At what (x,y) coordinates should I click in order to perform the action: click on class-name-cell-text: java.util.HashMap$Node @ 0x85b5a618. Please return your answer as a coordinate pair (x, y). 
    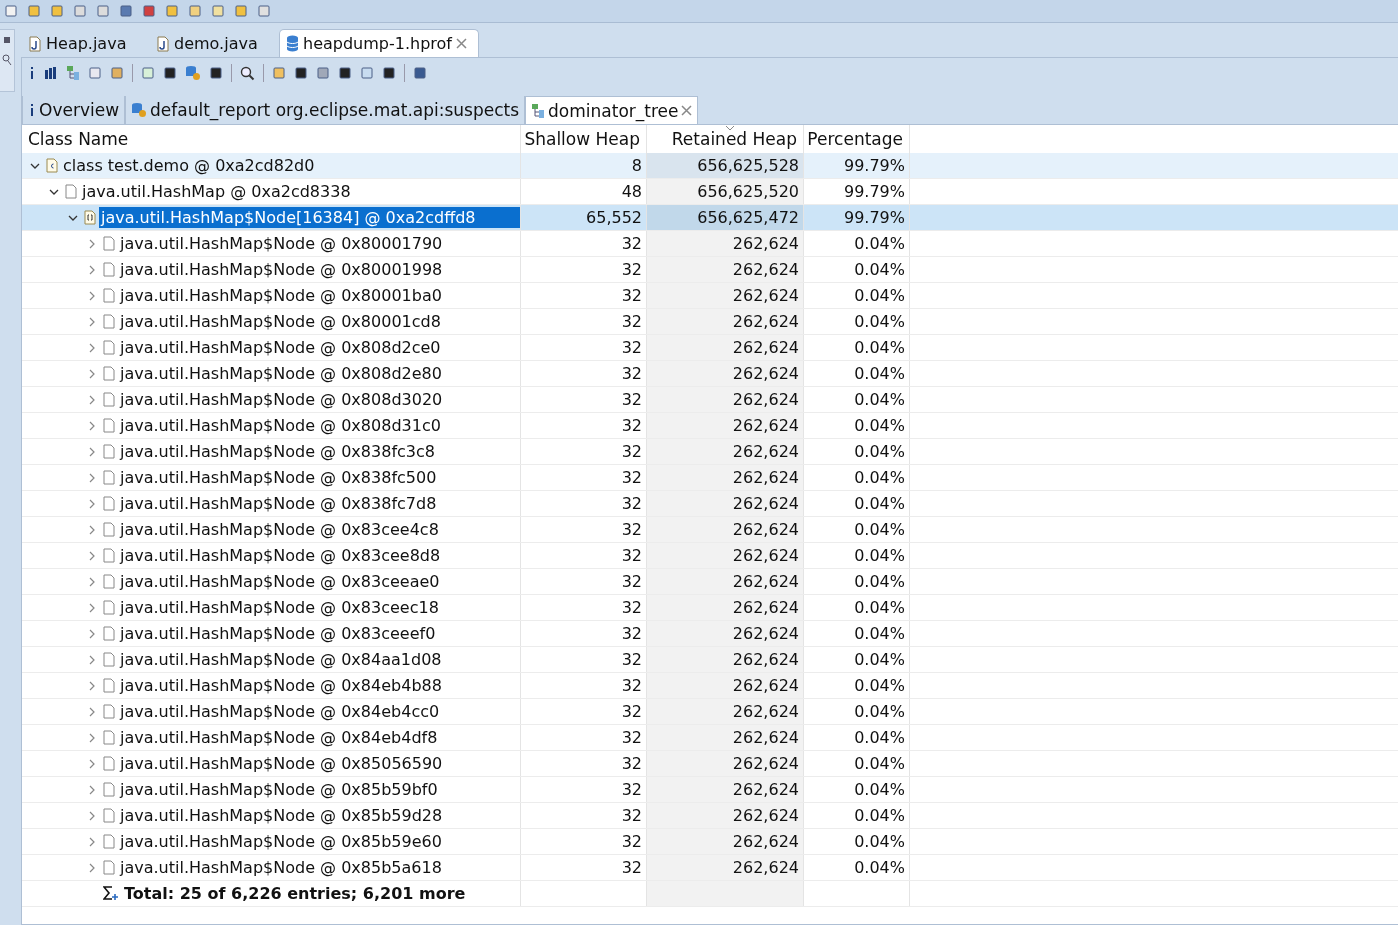
    Looking at the image, I should click on (280, 867).